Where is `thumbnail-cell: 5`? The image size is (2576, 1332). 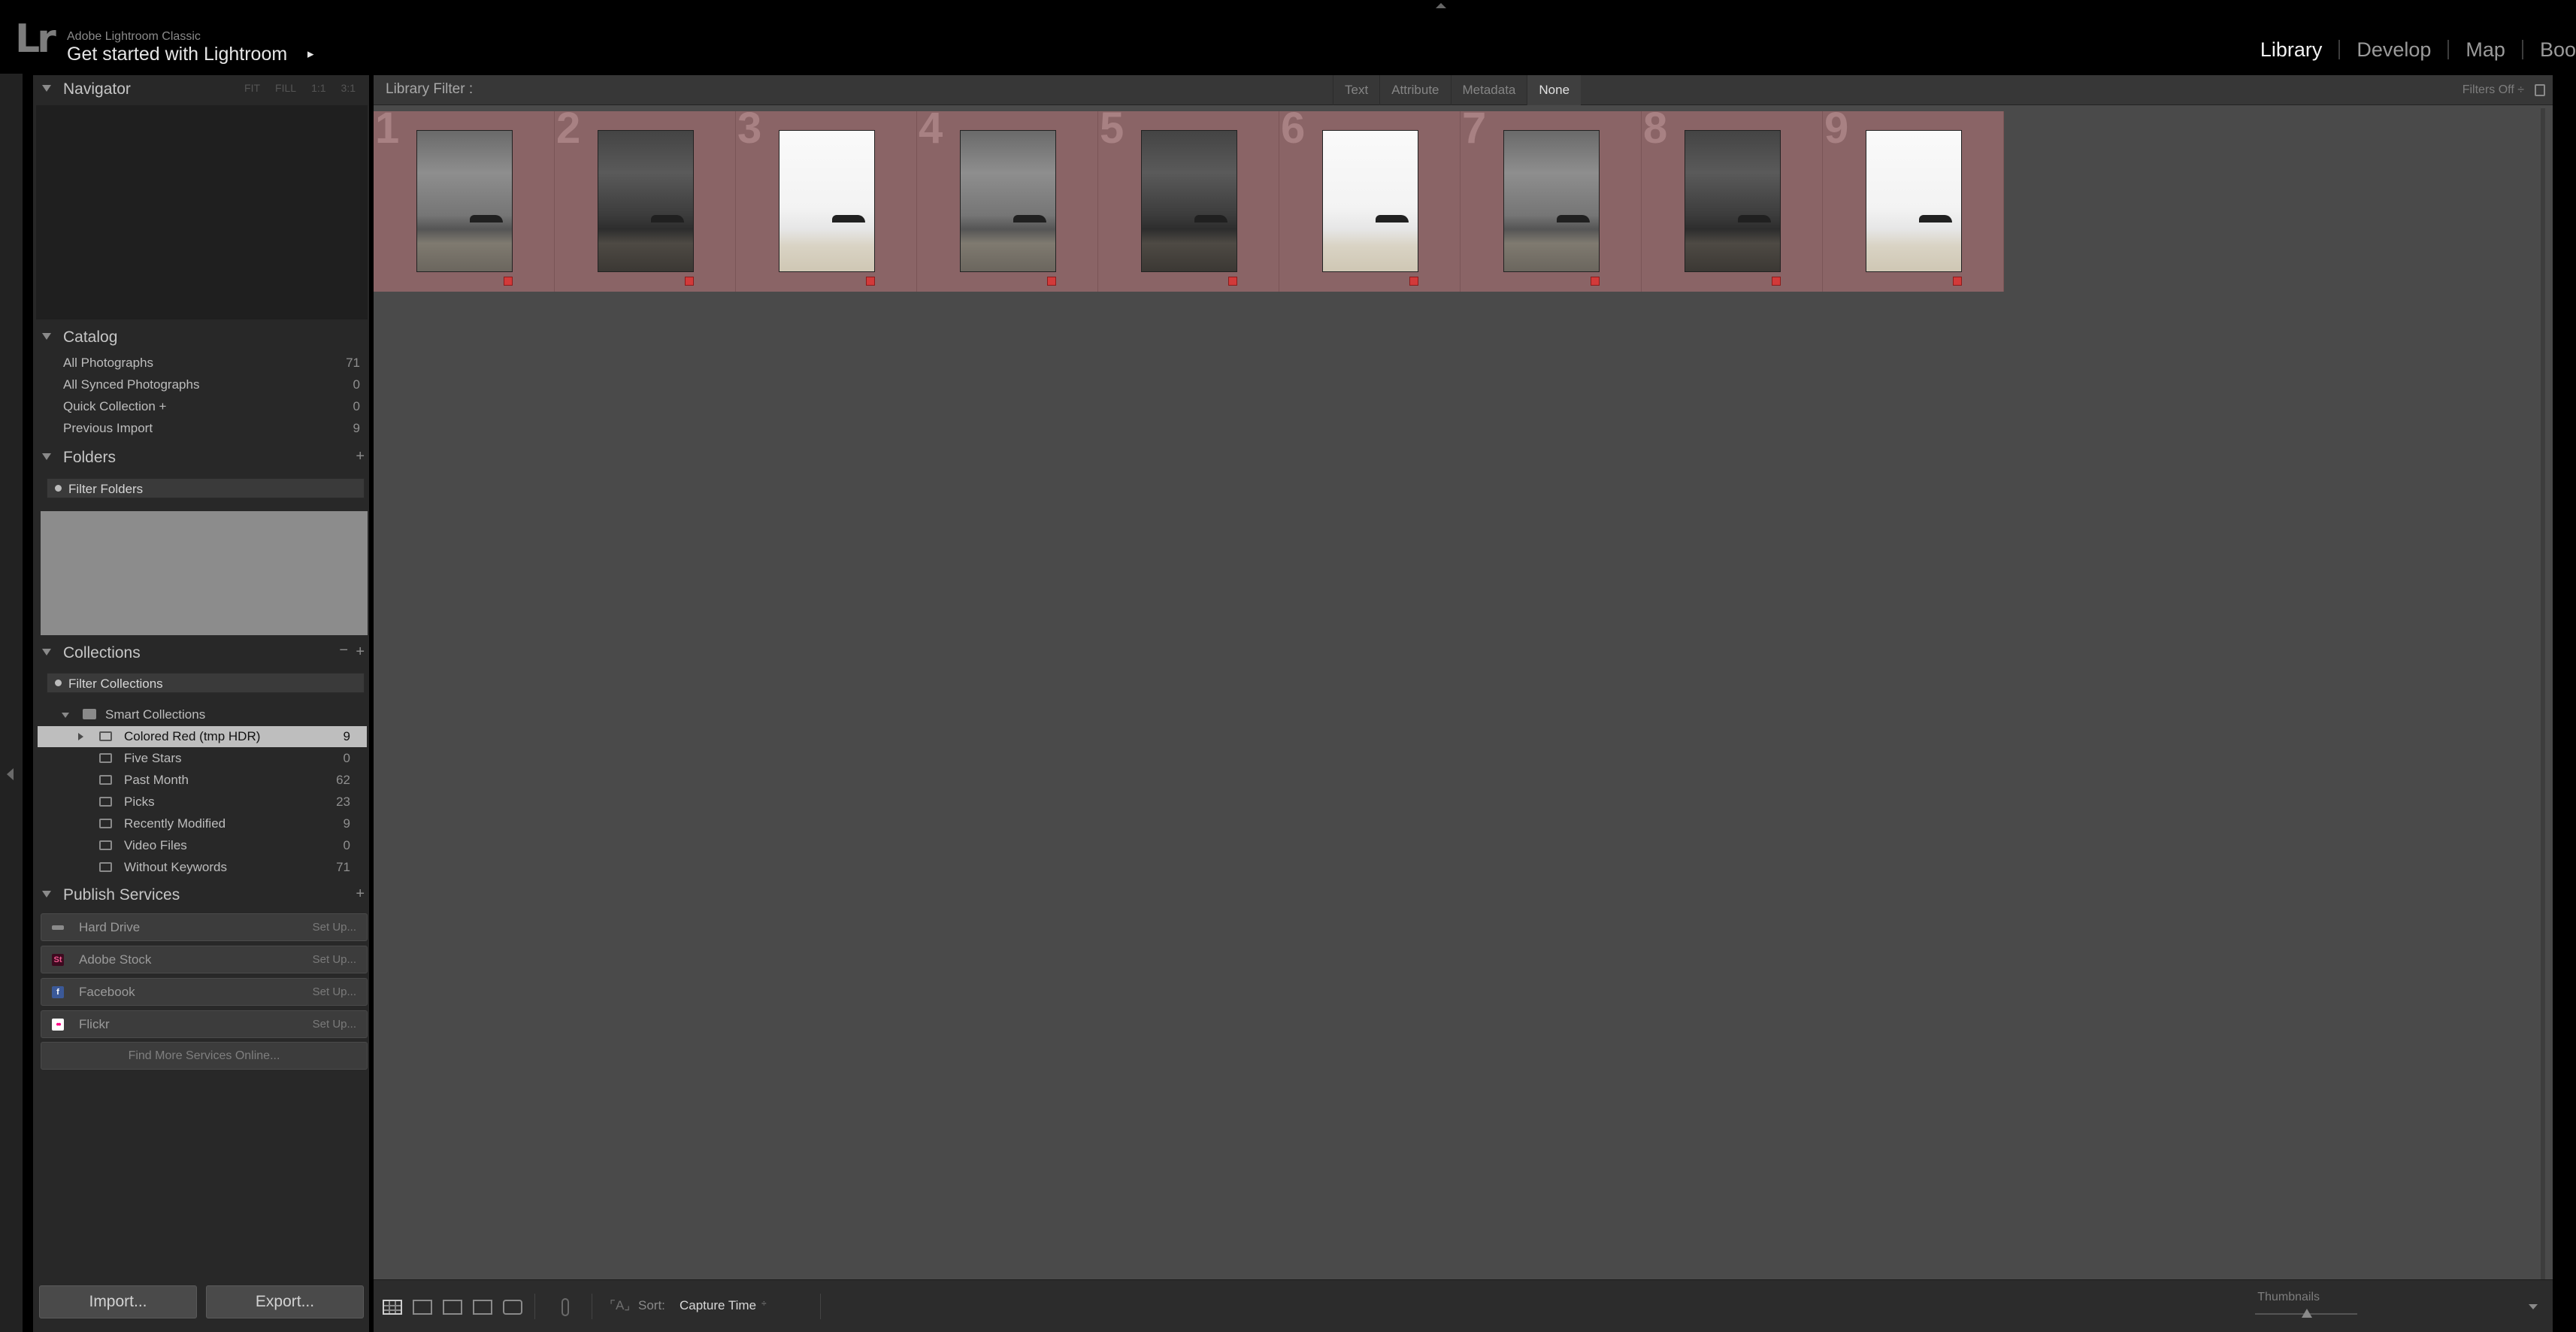
thumbnail-cell: 5 is located at coordinates (1188, 200).